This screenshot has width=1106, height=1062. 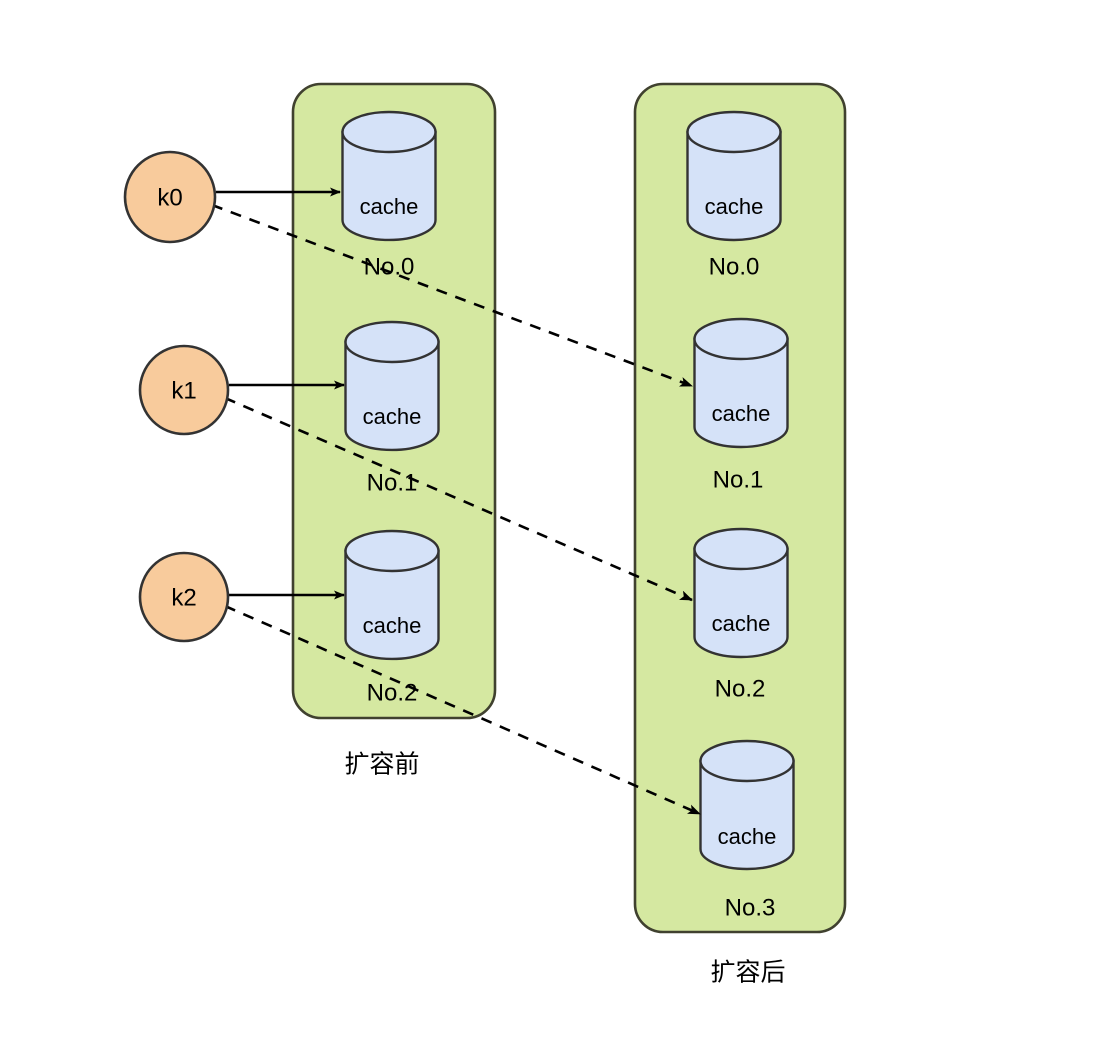 I want to click on node-index-label-after-2: No.2, so click(x=740, y=688).